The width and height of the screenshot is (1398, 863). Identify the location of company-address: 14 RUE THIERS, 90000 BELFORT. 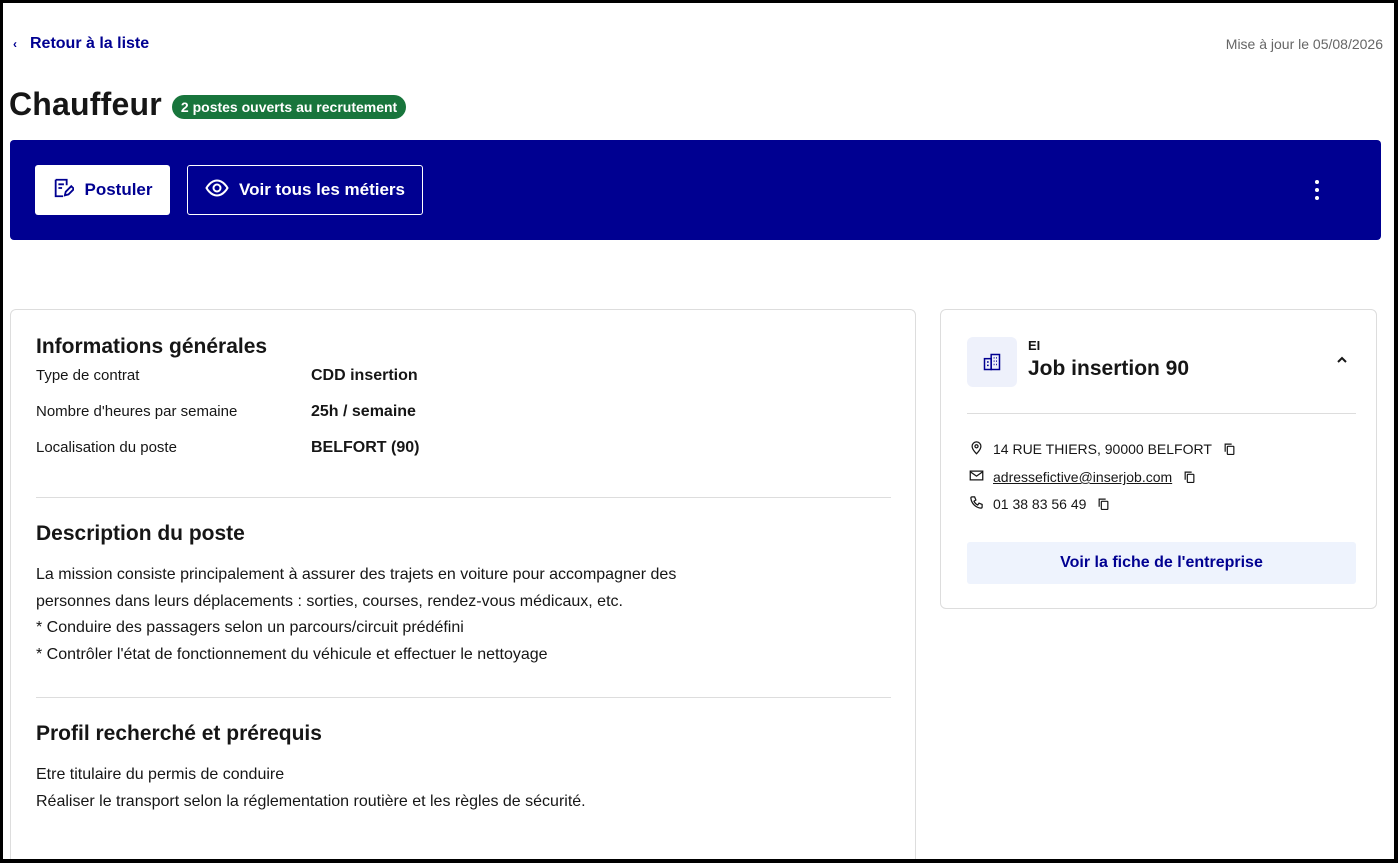
(1102, 449).